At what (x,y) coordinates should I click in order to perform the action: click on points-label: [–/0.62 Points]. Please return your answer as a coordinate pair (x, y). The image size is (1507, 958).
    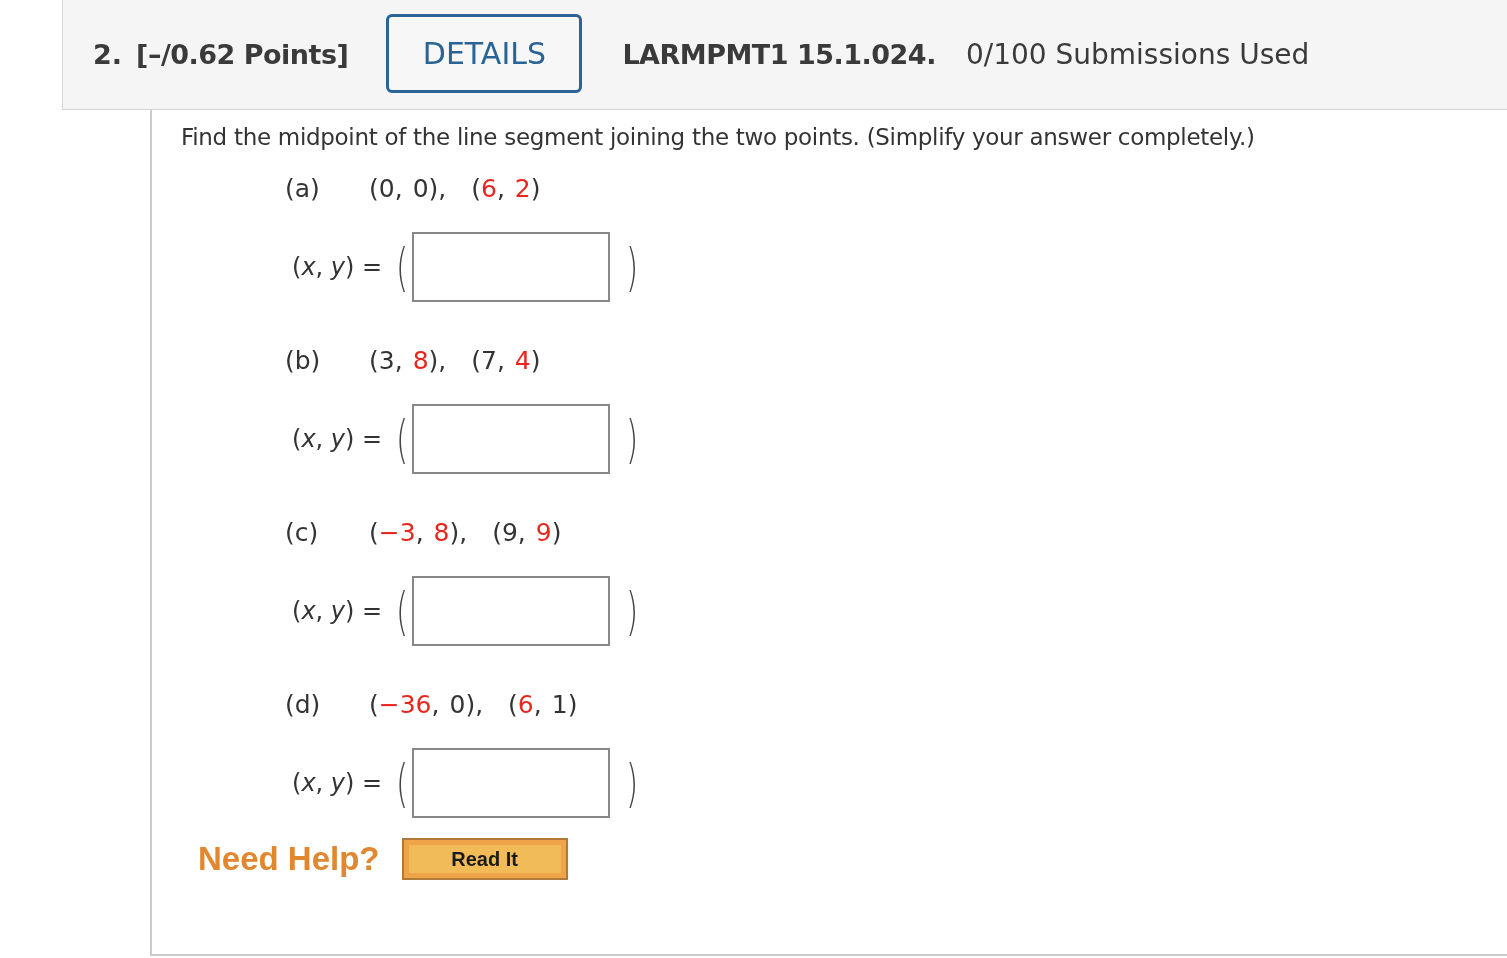
    Looking at the image, I should click on (242, 54).